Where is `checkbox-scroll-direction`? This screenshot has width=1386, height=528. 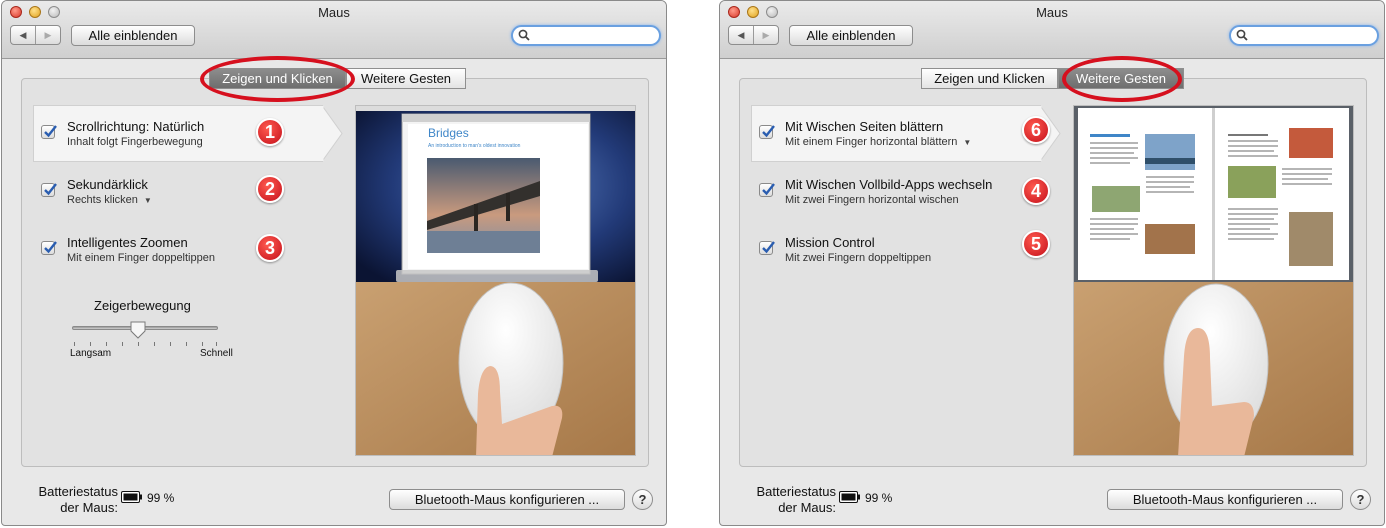
checkbox-scroll-direction is located at coordinates (49, 132).